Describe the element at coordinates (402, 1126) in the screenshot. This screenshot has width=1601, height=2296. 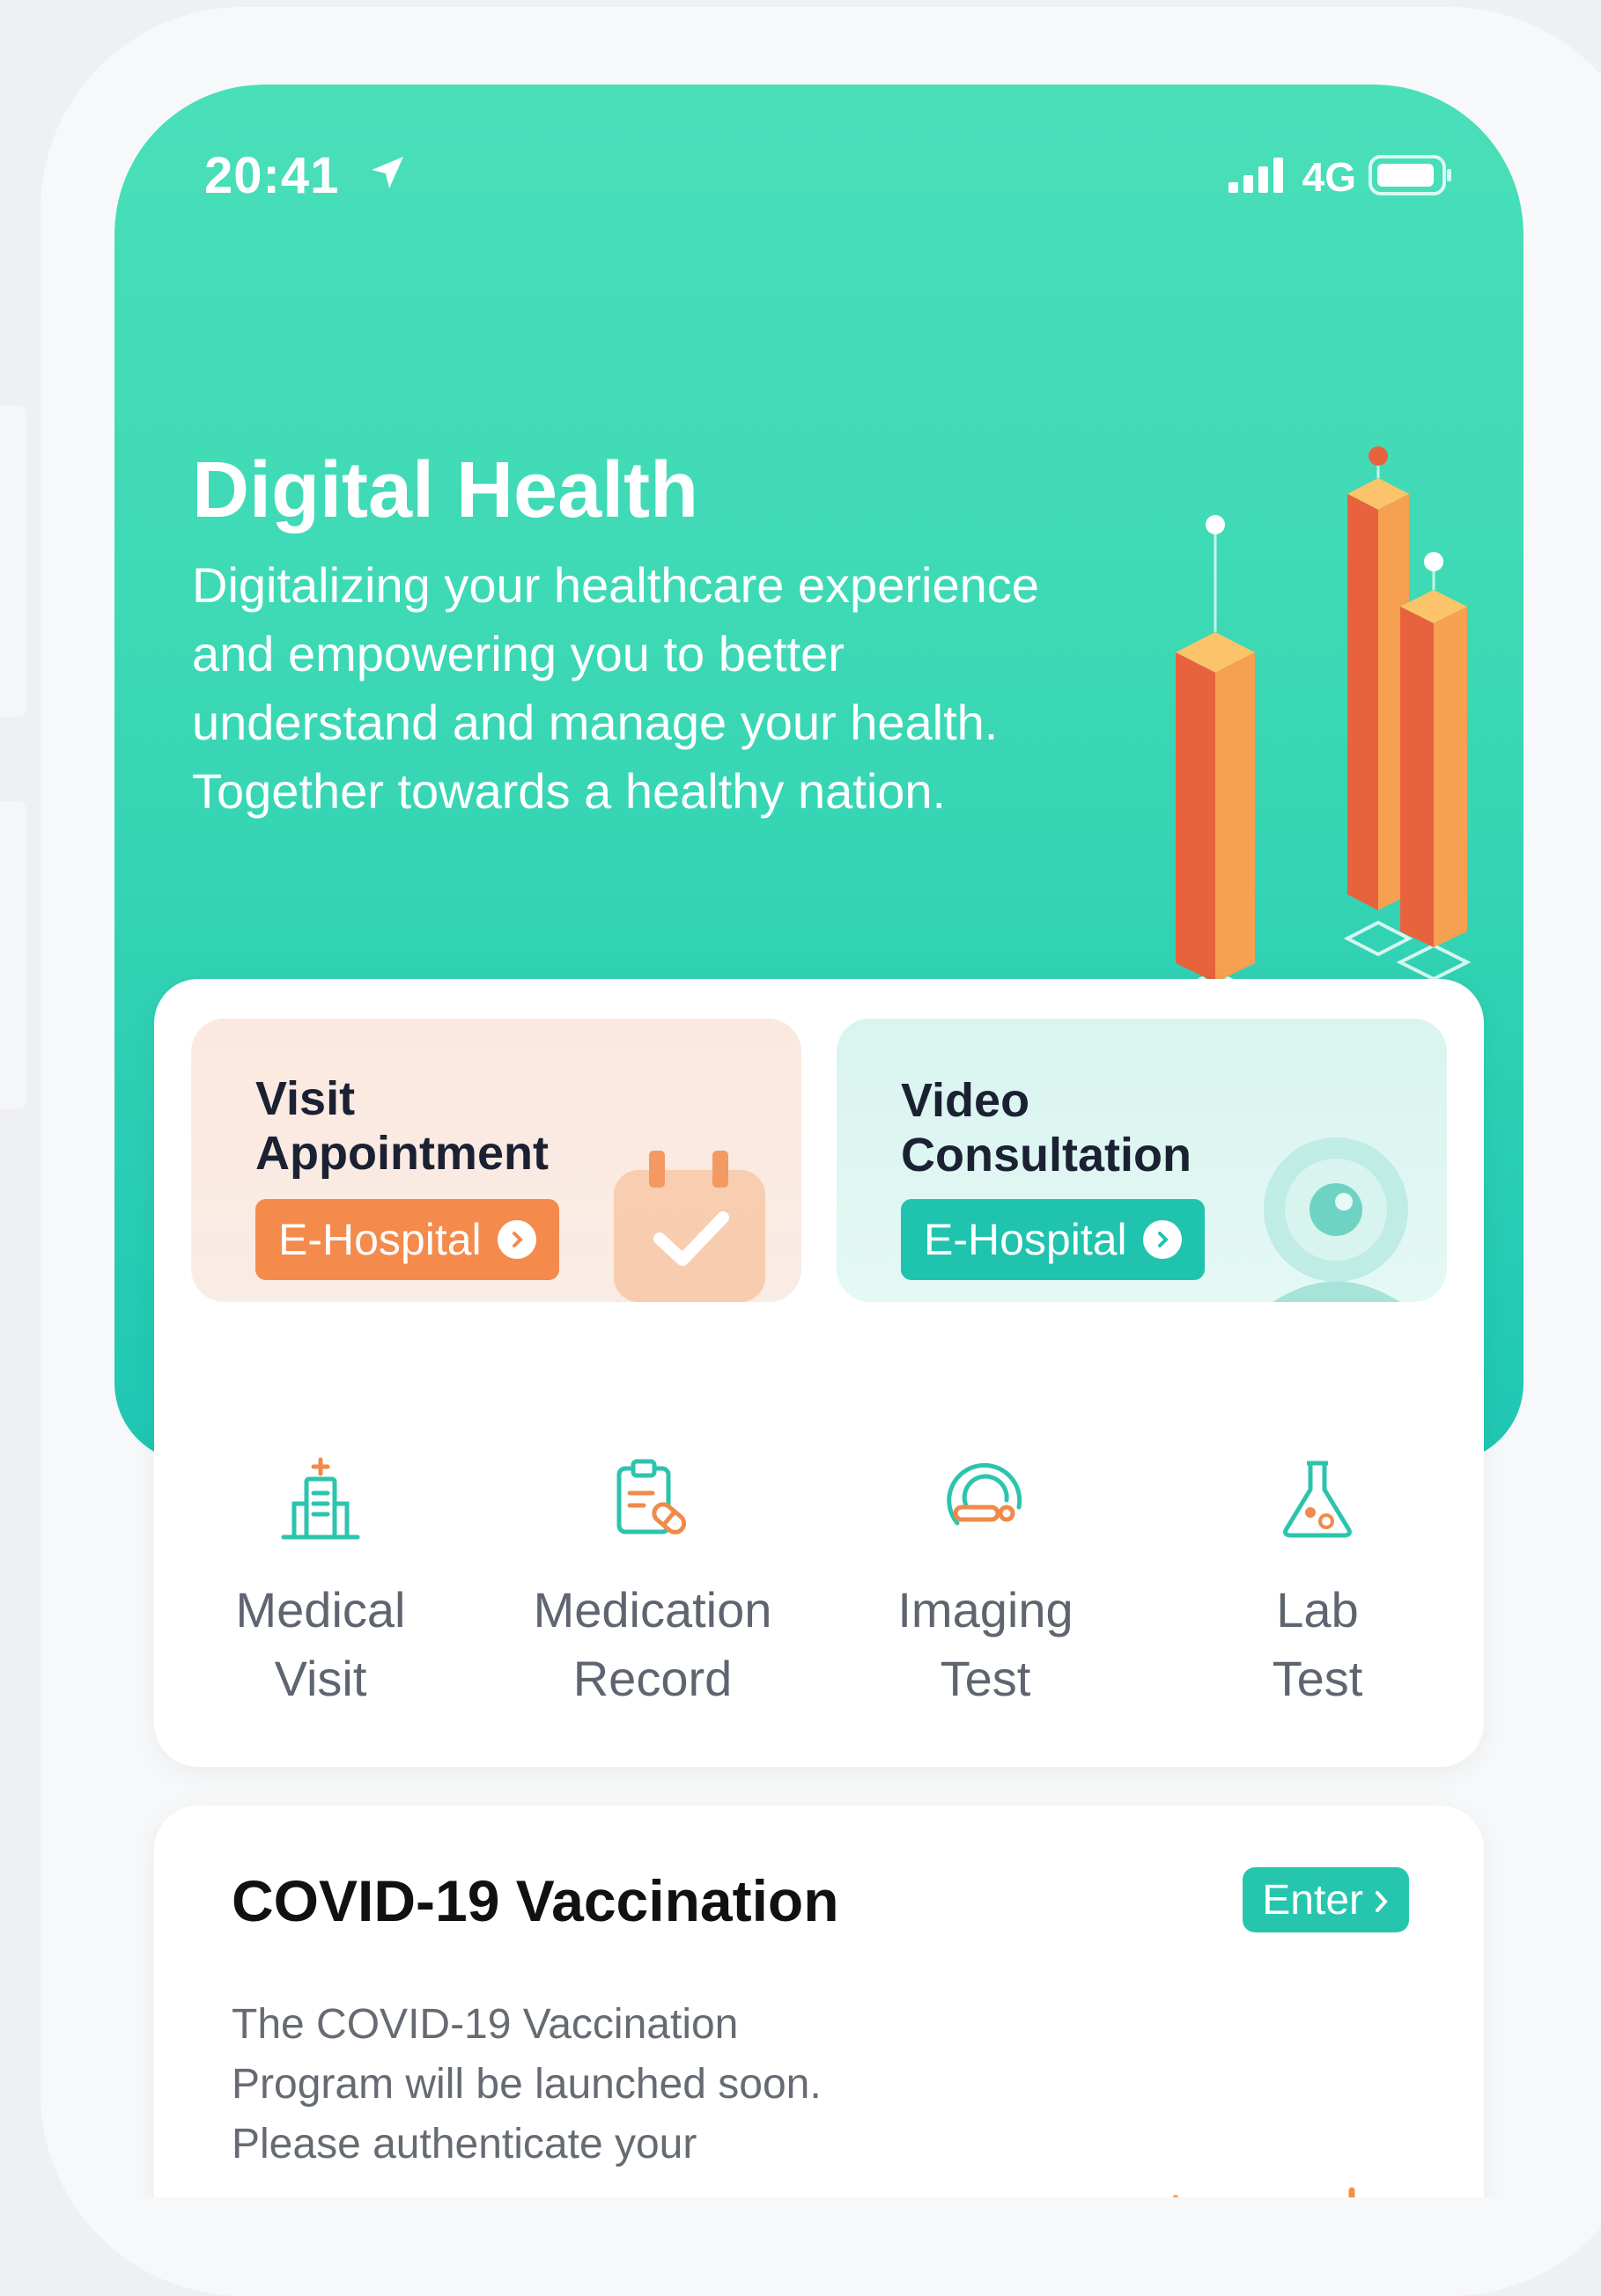
I see `visit-appointment-title: Visit Appointment` at that location.